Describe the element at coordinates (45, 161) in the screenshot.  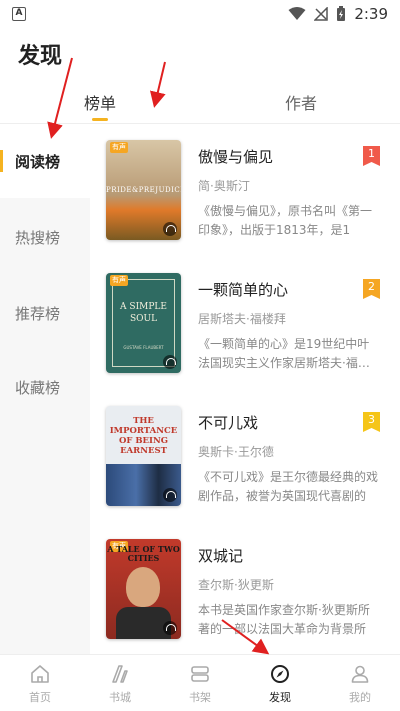
I see `sidebar-item-reading: 阅读榜` at that location.